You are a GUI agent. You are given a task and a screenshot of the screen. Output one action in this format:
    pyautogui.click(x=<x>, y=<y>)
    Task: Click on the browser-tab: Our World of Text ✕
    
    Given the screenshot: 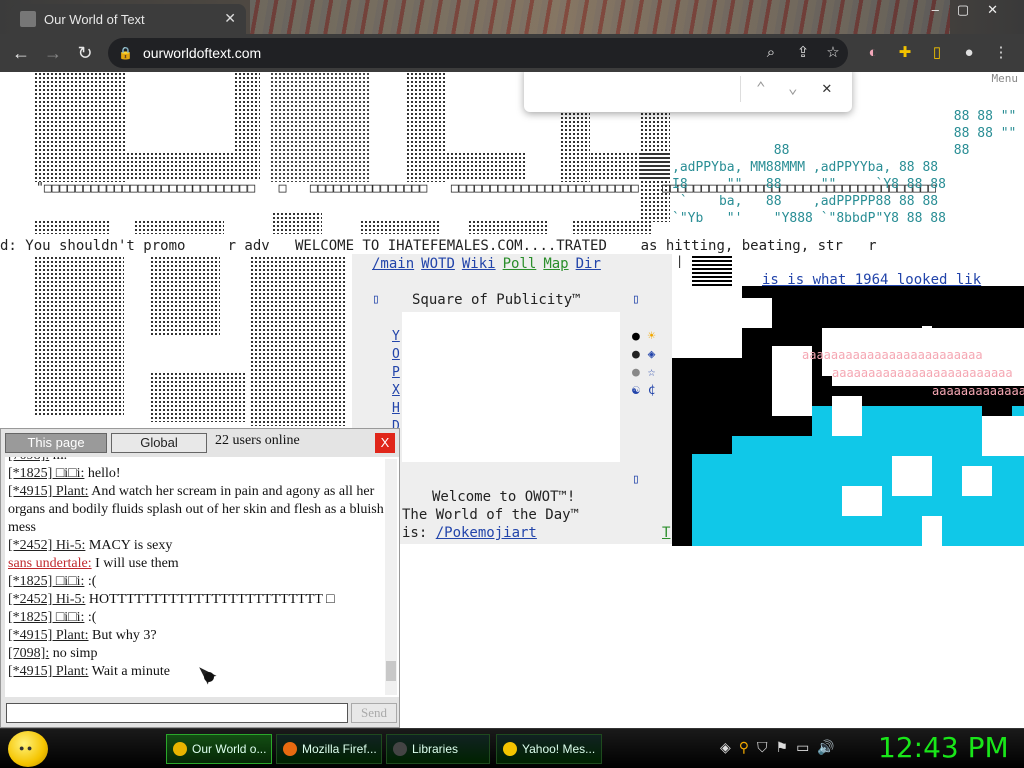 What is the action you would take?
    pyautogui.click(x=128, y=19)
    